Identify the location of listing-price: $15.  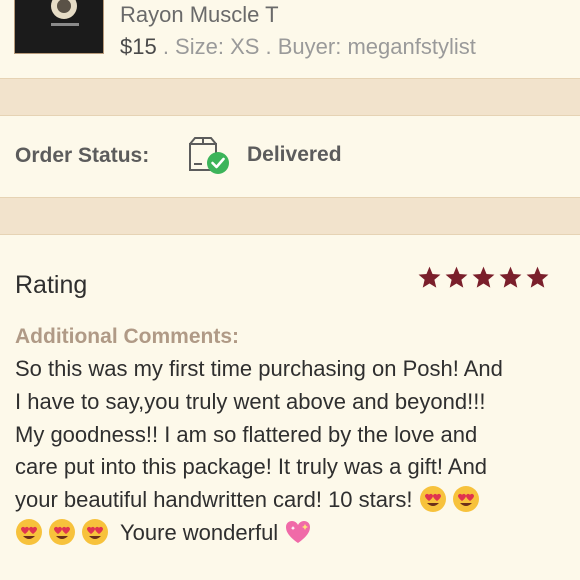
(138, 46).